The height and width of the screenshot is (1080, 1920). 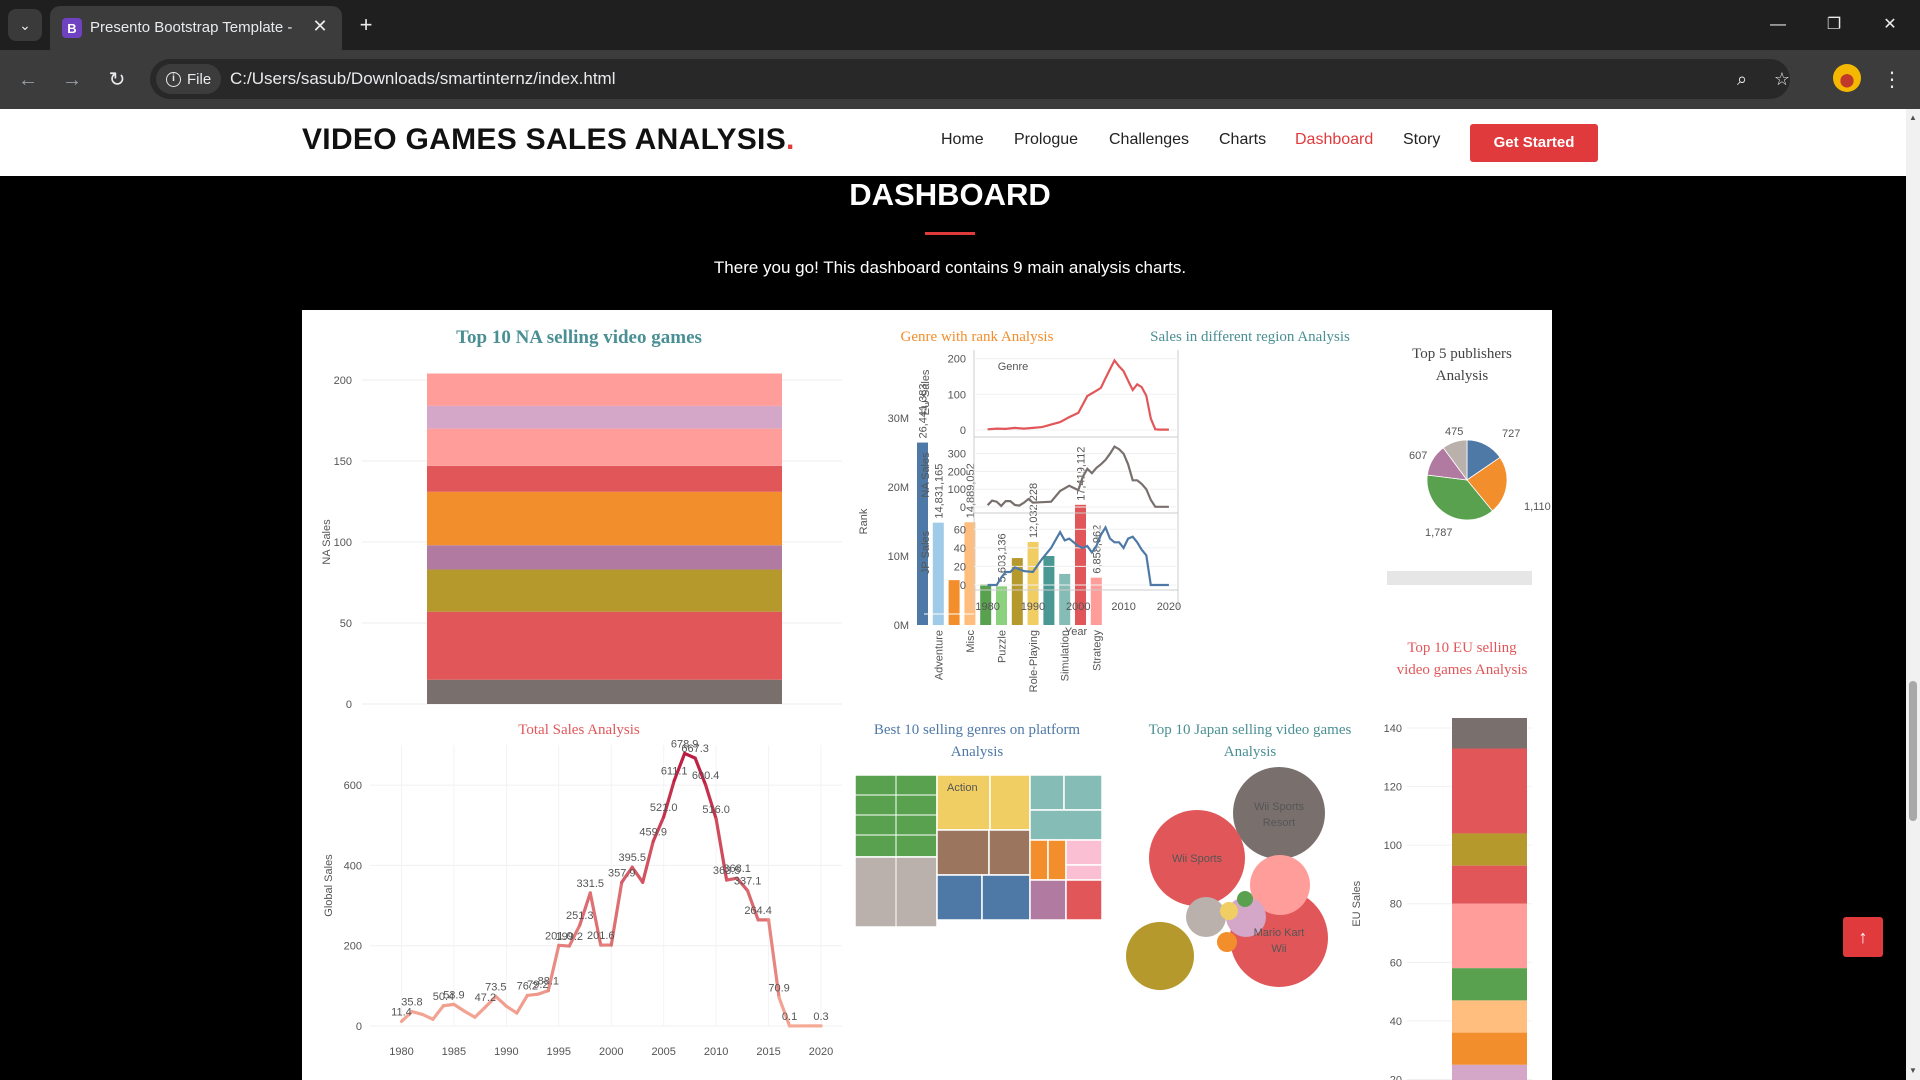 What do you see at coordinates (454, 1052) in the screenshot?
I see `x-tick-label: 1985` at bounding box center [454, 1052].